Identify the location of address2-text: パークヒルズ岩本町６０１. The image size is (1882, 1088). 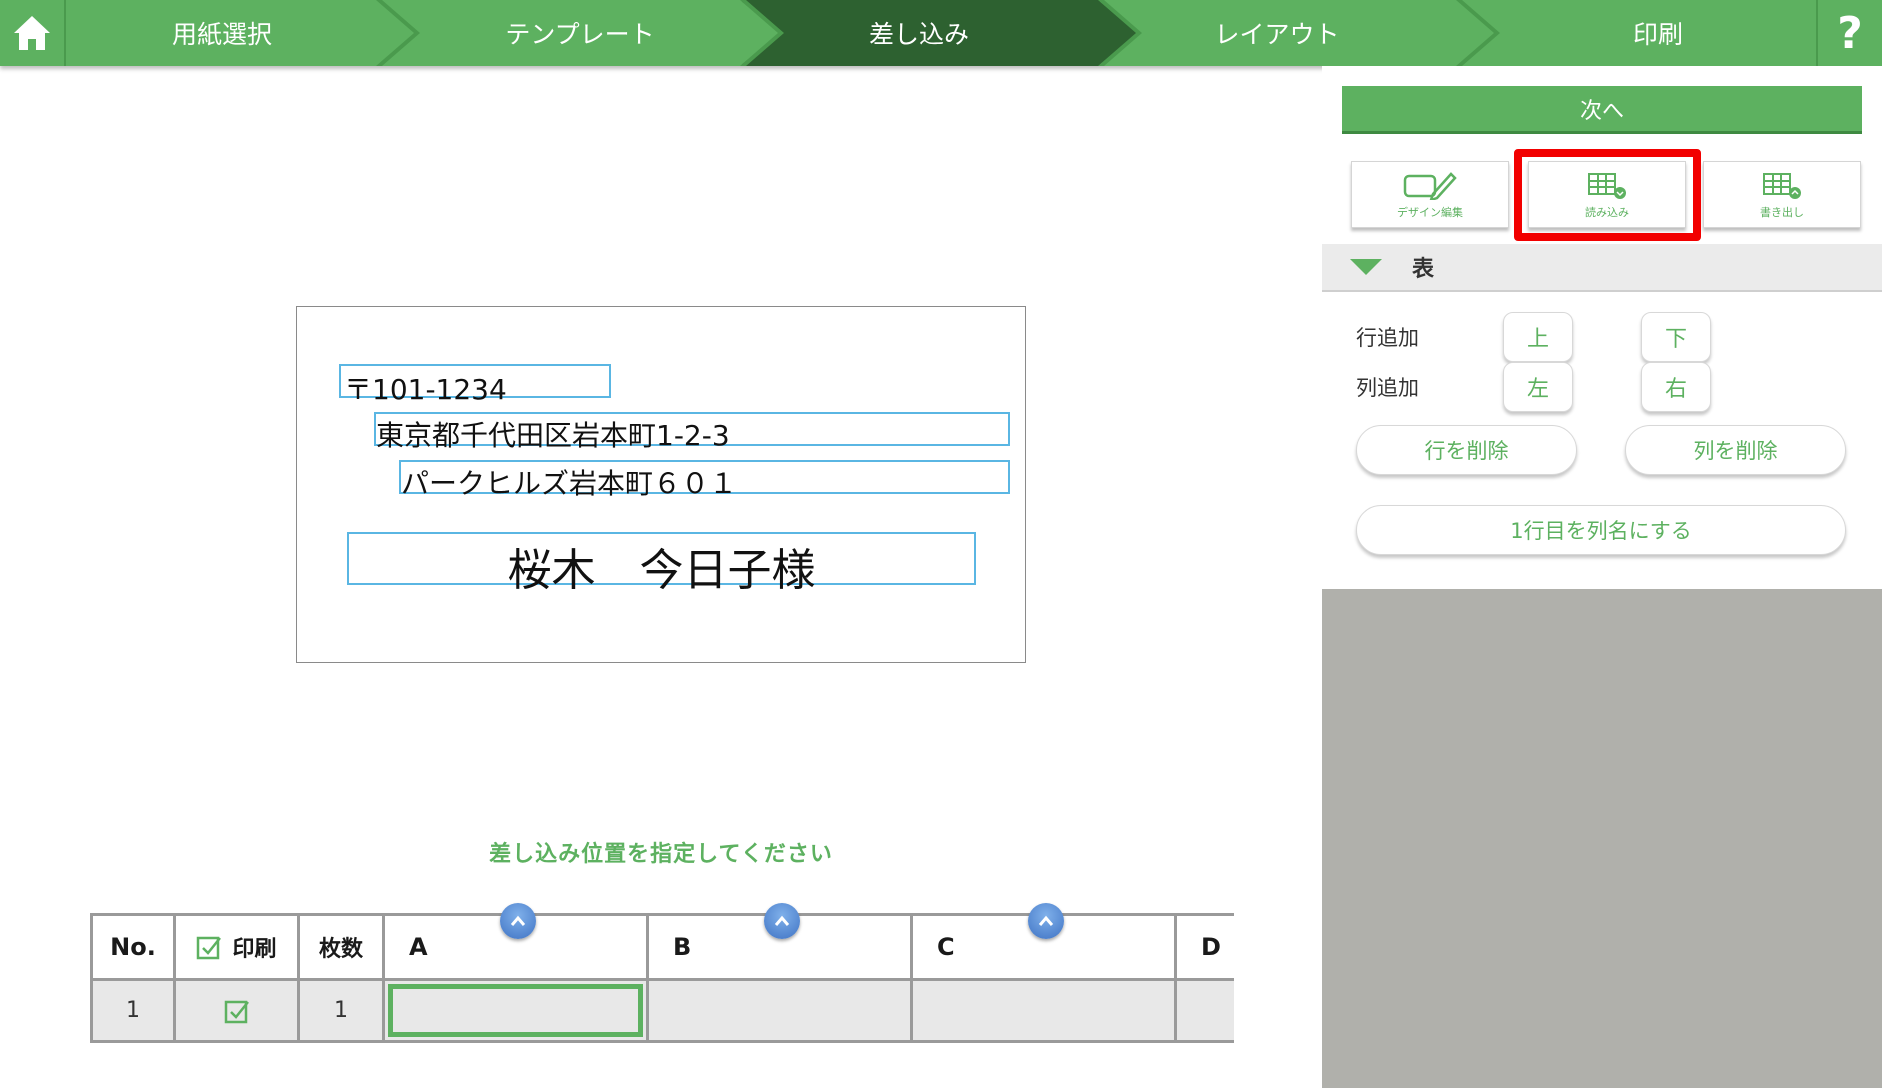
(569, 483).